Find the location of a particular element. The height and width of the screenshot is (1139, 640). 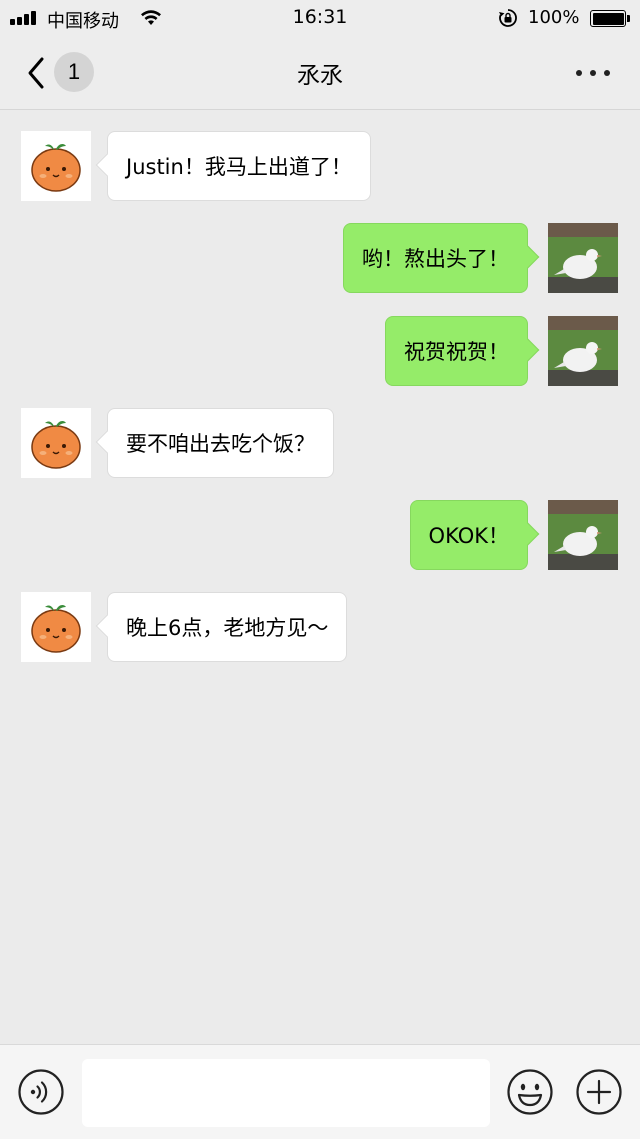

emoji-button is located at coordinates (530, 1092).